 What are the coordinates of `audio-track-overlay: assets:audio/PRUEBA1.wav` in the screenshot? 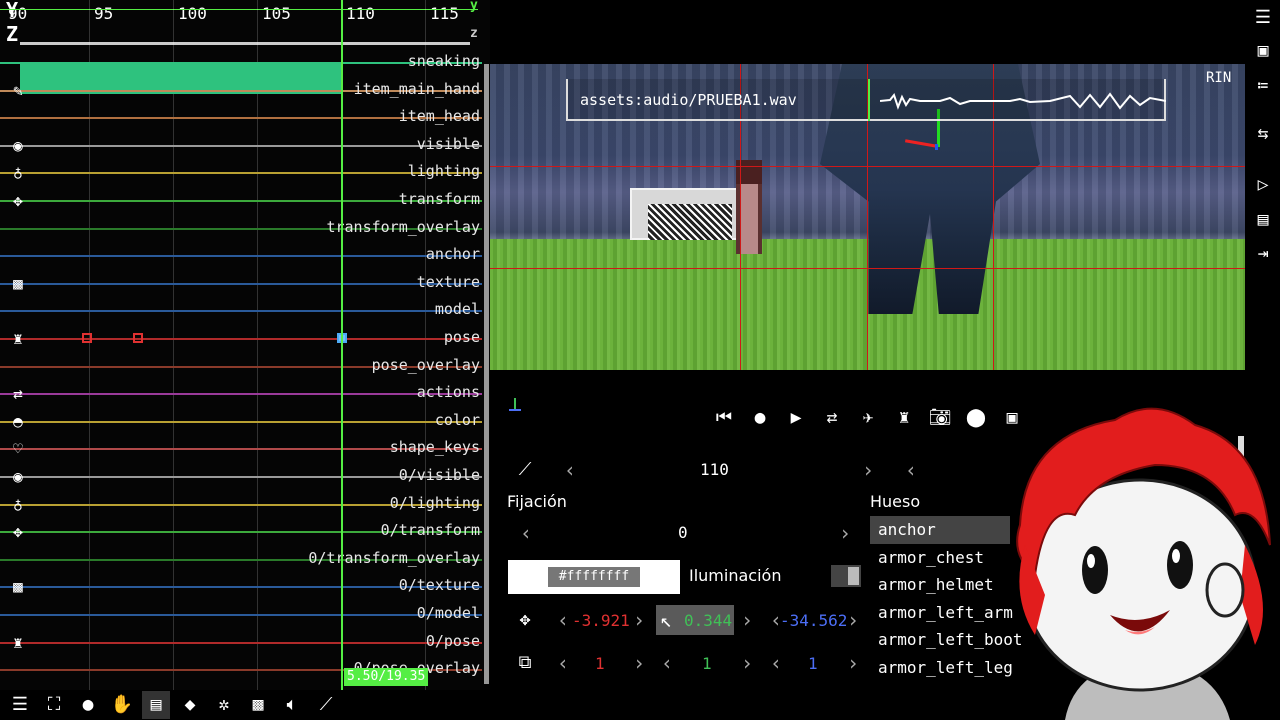 It's located at (866, 100).